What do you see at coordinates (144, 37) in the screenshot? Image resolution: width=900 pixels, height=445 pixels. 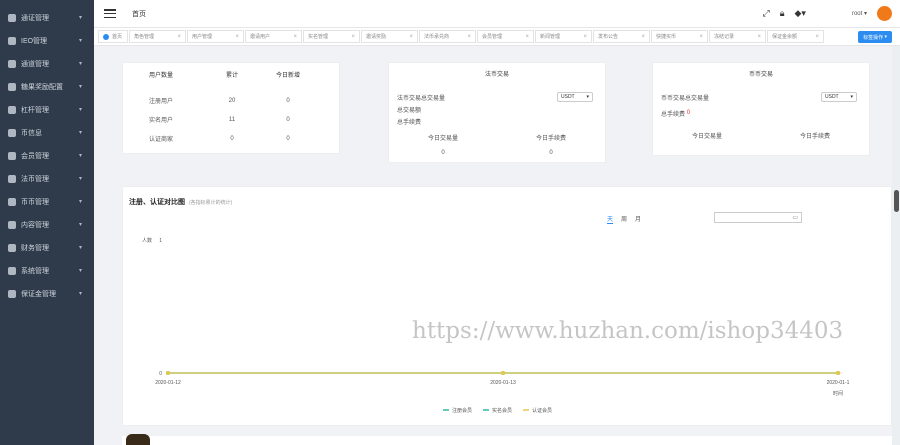 I see `tab-label: 角色管理` at bounding box center [144, 37].